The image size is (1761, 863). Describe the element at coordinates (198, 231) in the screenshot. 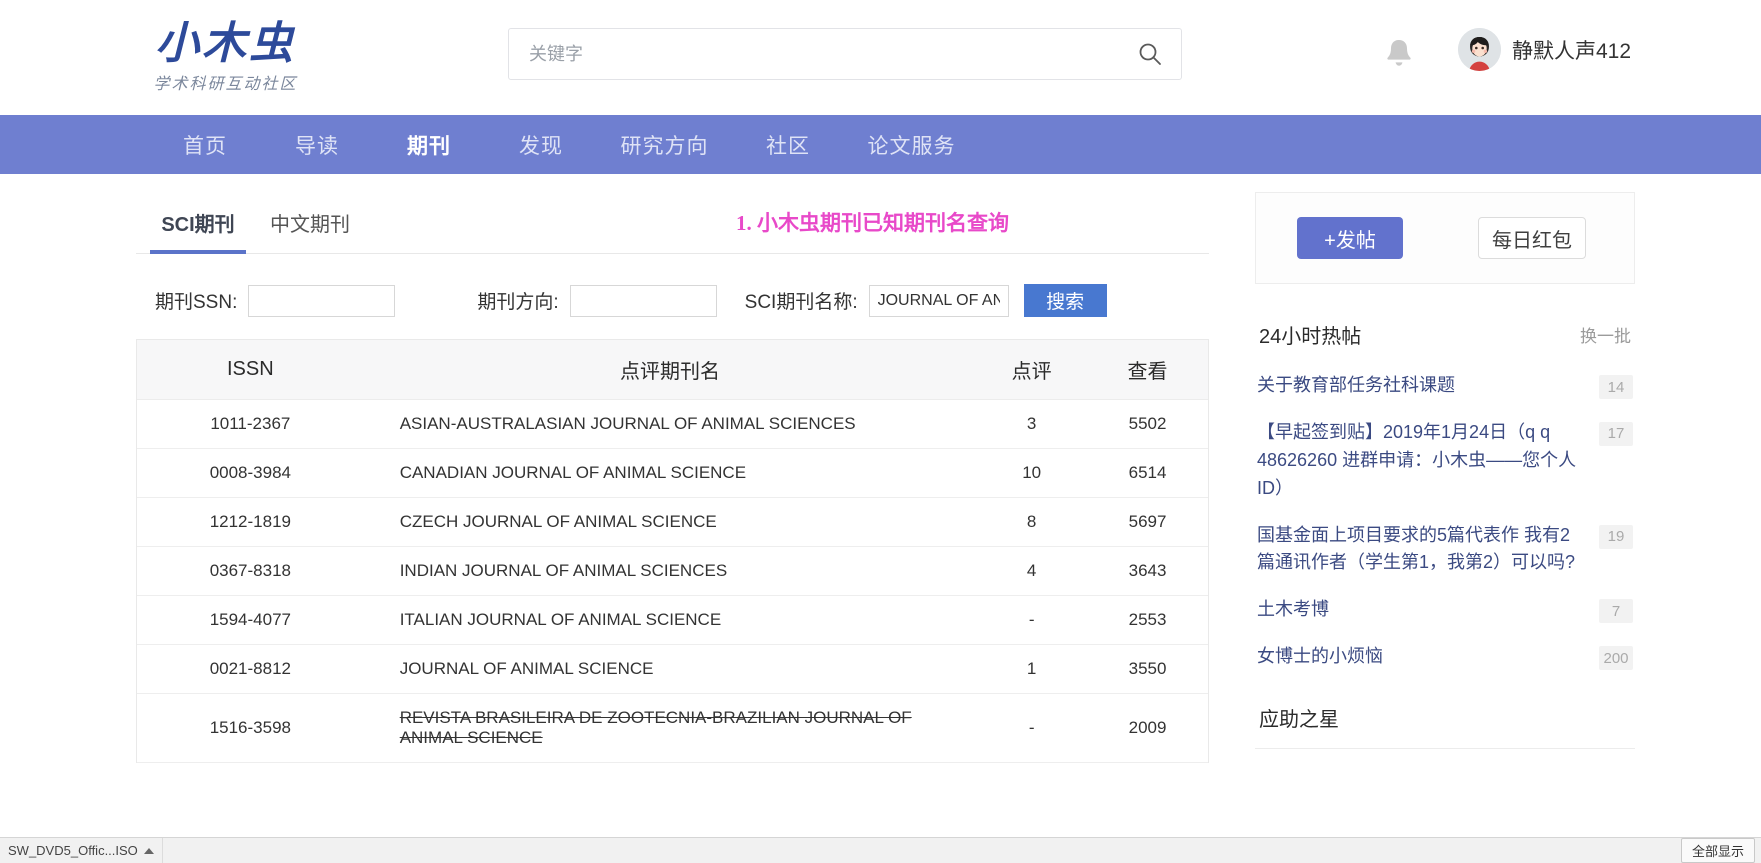

I see `tab-sci-journals: SCI期刊` at that location.